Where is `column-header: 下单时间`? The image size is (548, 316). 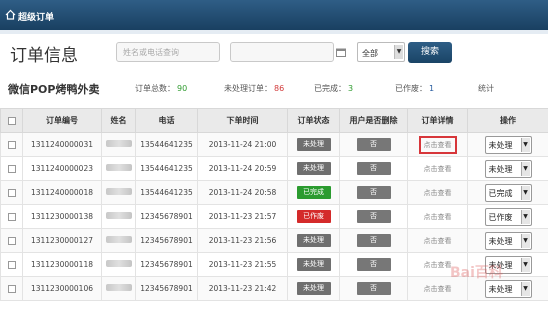 column-header: 下单时间 is located at coordinates (242, 120).